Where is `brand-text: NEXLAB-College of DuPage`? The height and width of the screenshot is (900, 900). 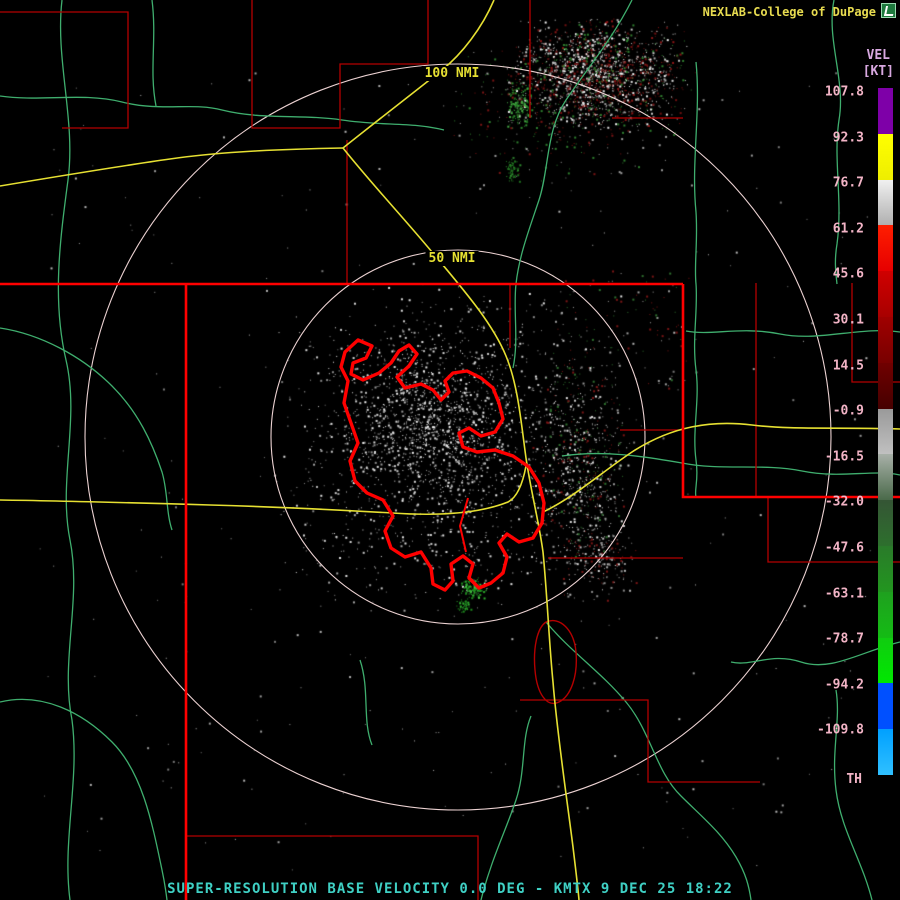 brand-text: NEXLAB-College of DuPage is located at coordinates (789, 12).